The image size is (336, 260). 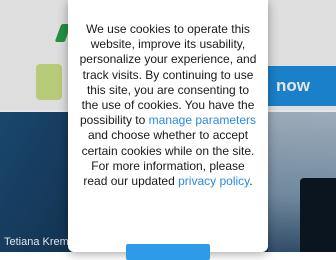 I want to click on accept-cookies-button, so click(x=168, y=252).